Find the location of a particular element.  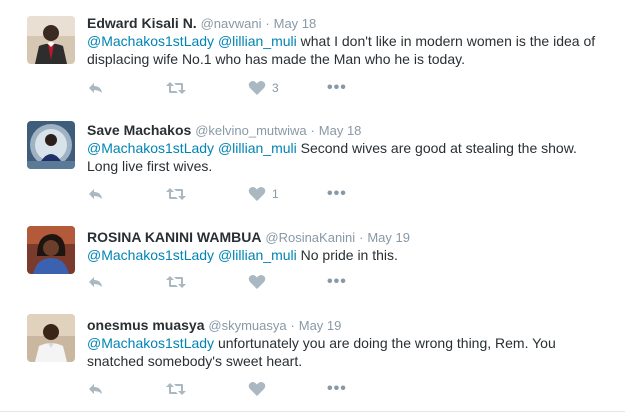

handle: @navwani is located at coordinates (231, 23).